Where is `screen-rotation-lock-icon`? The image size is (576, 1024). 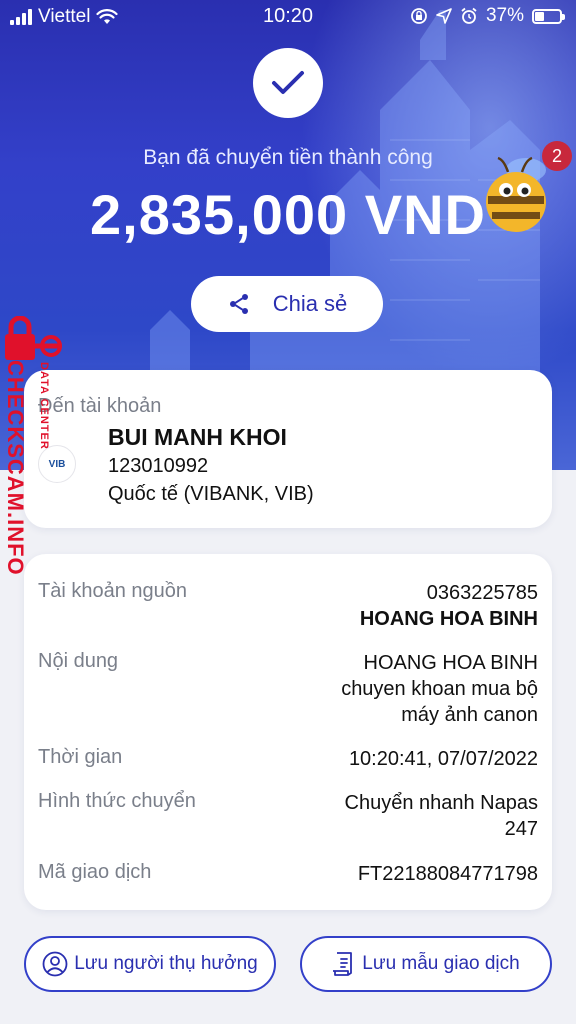
screen-rotation-lock-icon is located at coordinates (419, 16).